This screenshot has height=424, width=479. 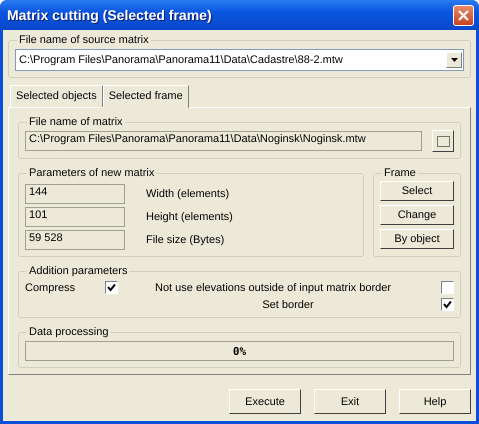 I want to click on group-label: Addition parameters, so click(x=78, y=271).